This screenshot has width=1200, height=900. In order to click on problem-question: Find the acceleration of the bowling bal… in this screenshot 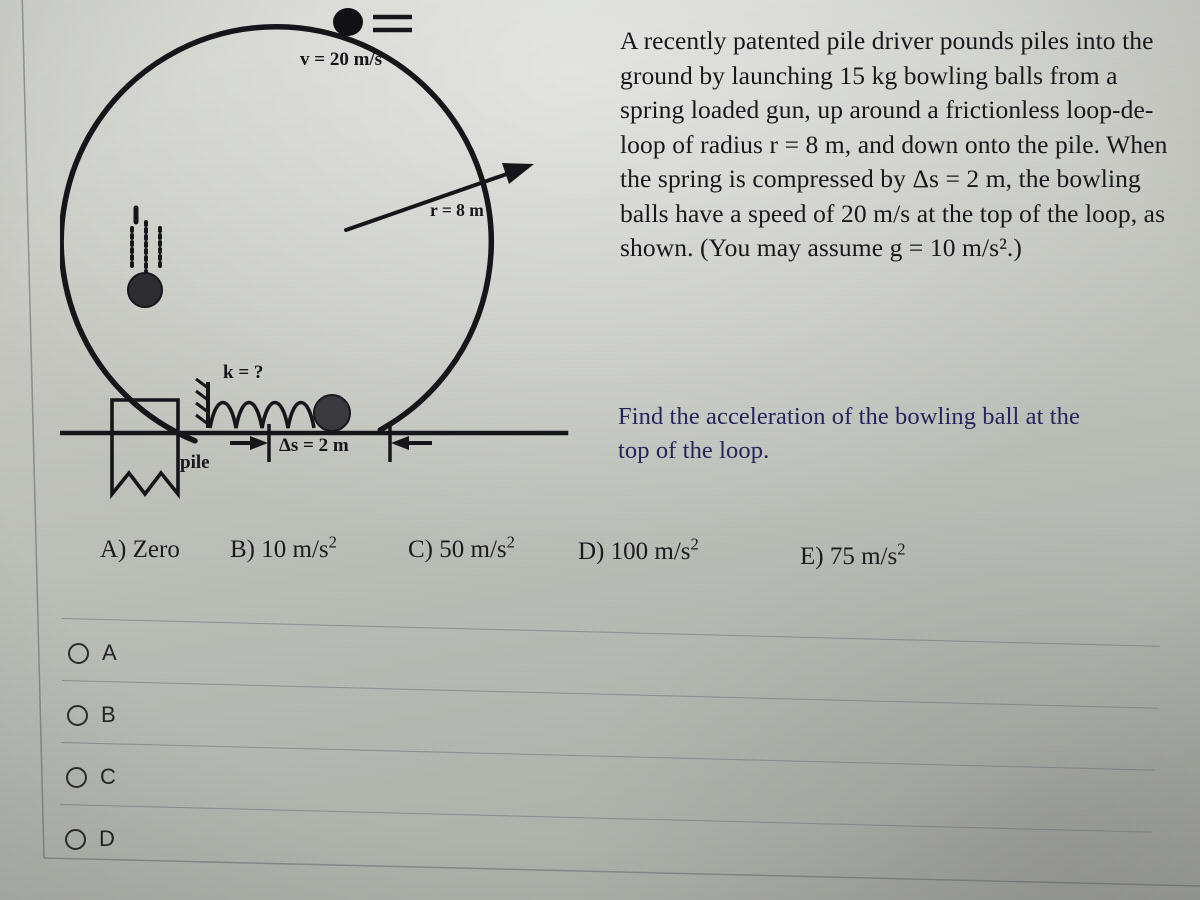, I will do `click(849, 433)`.